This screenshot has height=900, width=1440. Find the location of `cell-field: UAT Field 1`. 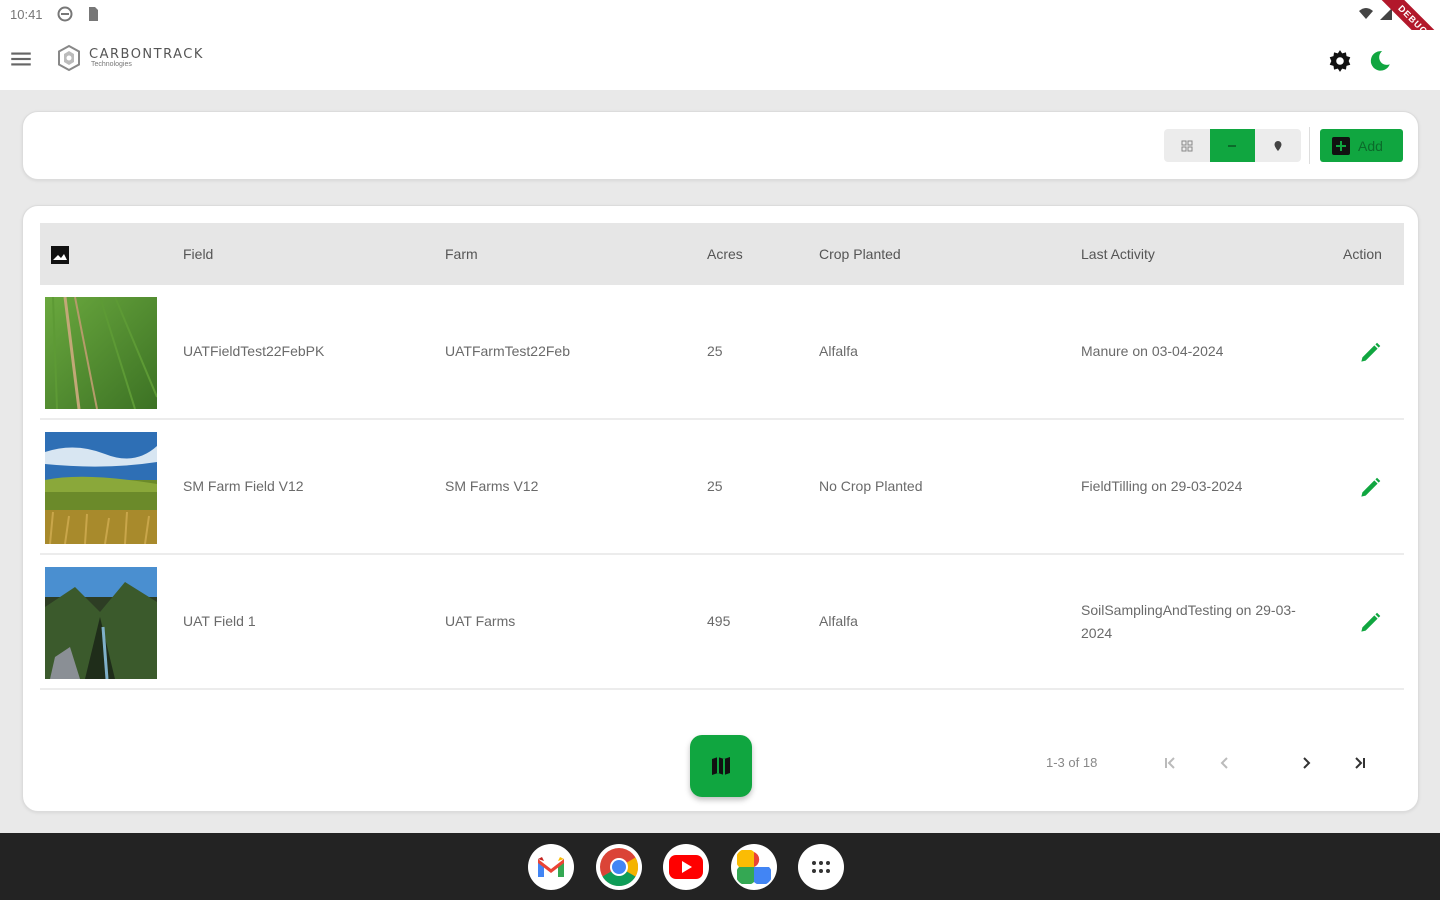

cell-field: UAT Field 1 is located at coordinates (219, 621).